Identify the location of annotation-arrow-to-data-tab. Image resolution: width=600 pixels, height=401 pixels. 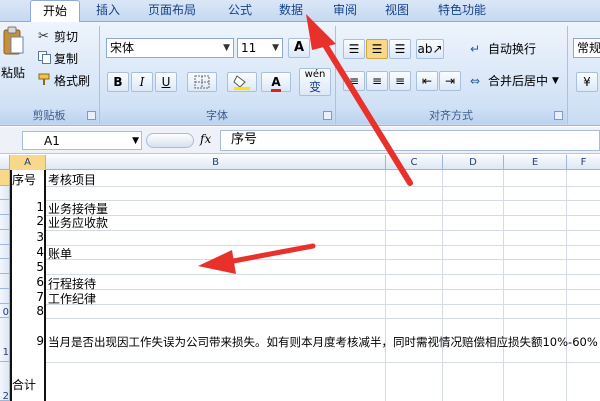
(359, 100).